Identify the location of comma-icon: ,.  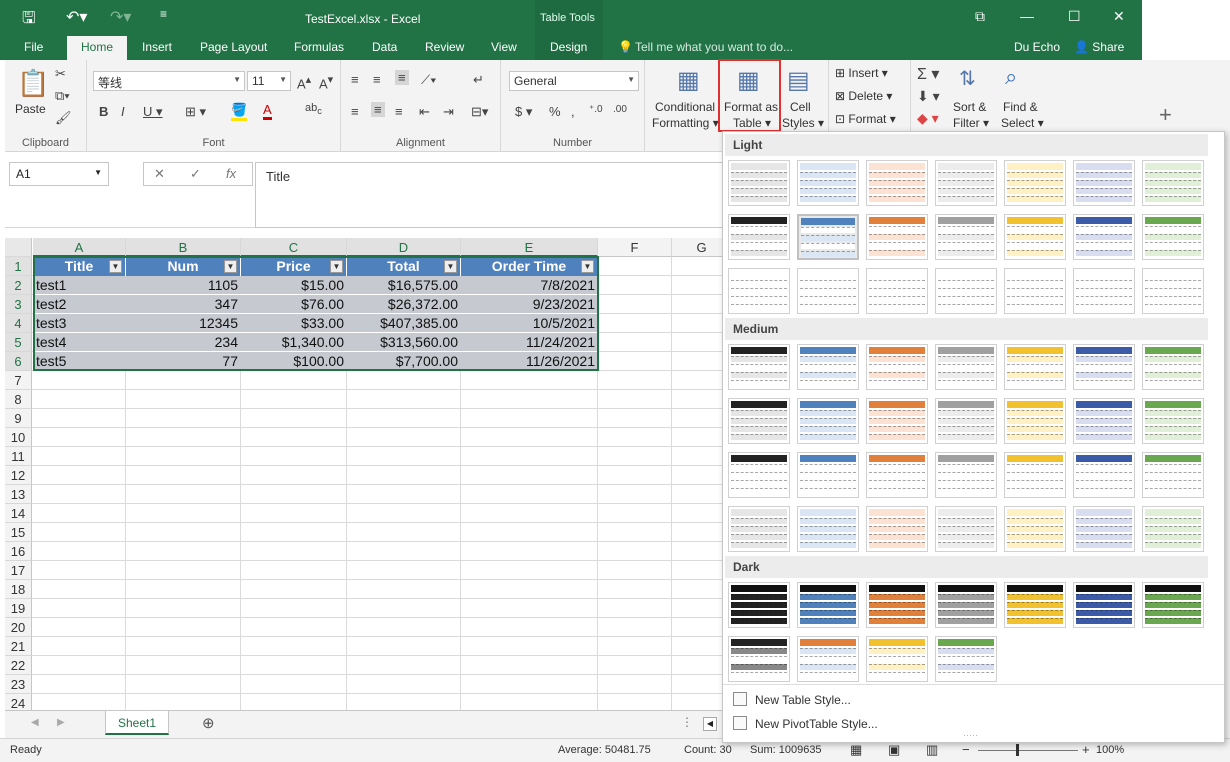
(573, 111).